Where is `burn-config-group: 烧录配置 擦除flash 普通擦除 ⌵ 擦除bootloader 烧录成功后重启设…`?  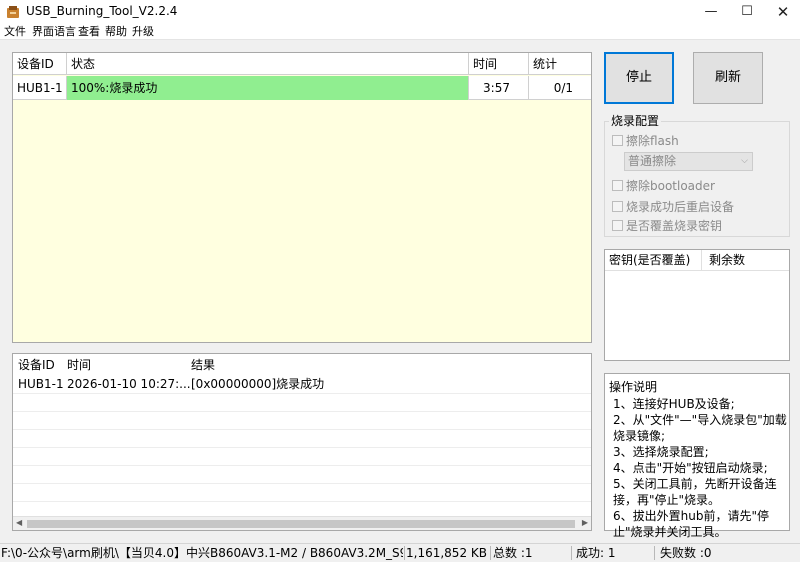 burn-config-group: 烧录配置 擦除flash 普通擦除 ⌵ 擦除bootloader 烧录成功后重启设… is located at coordinates (697, 175).